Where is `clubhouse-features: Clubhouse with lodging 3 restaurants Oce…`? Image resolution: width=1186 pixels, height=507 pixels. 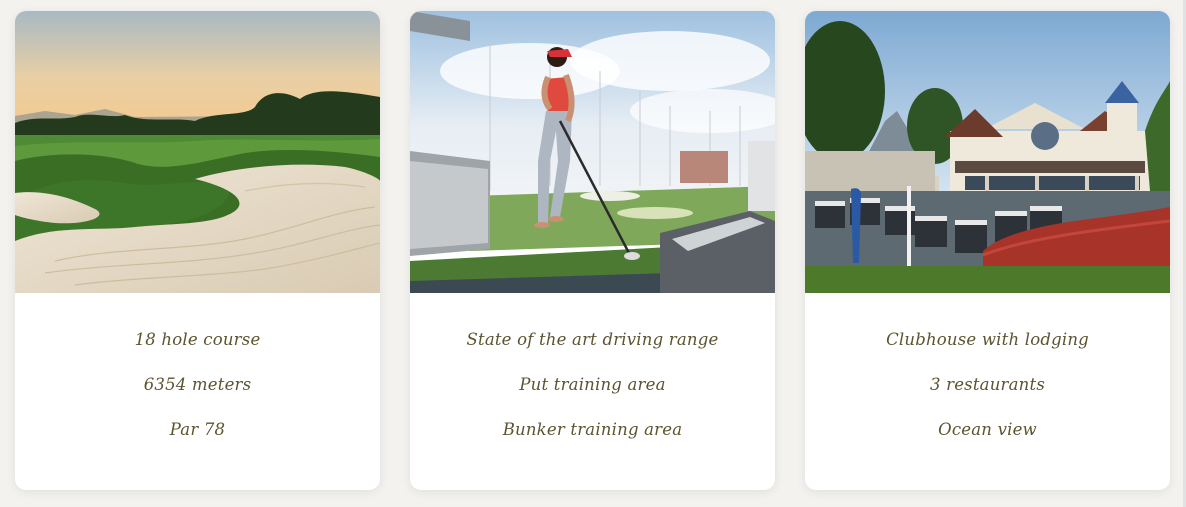
clubhouse-features: Clubhouse with lodging 3 restaurants Oce… is located at coordinates (987, 378).